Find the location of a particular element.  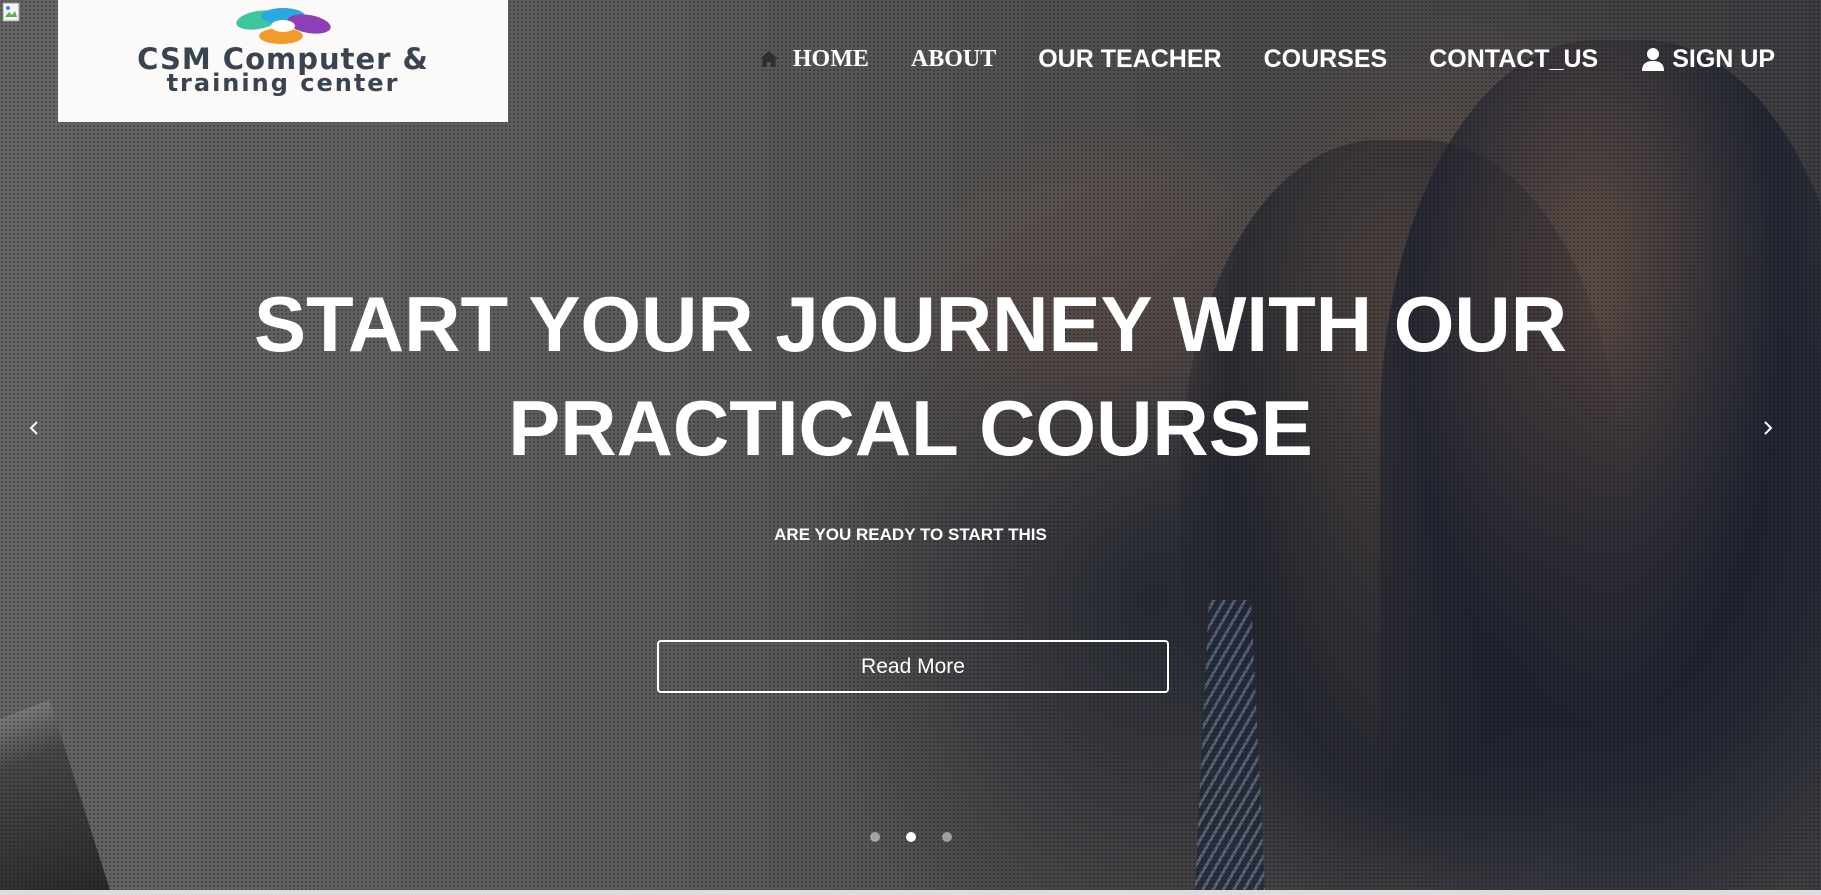

read-more-button: Read More is located at coordinates (913, 666).